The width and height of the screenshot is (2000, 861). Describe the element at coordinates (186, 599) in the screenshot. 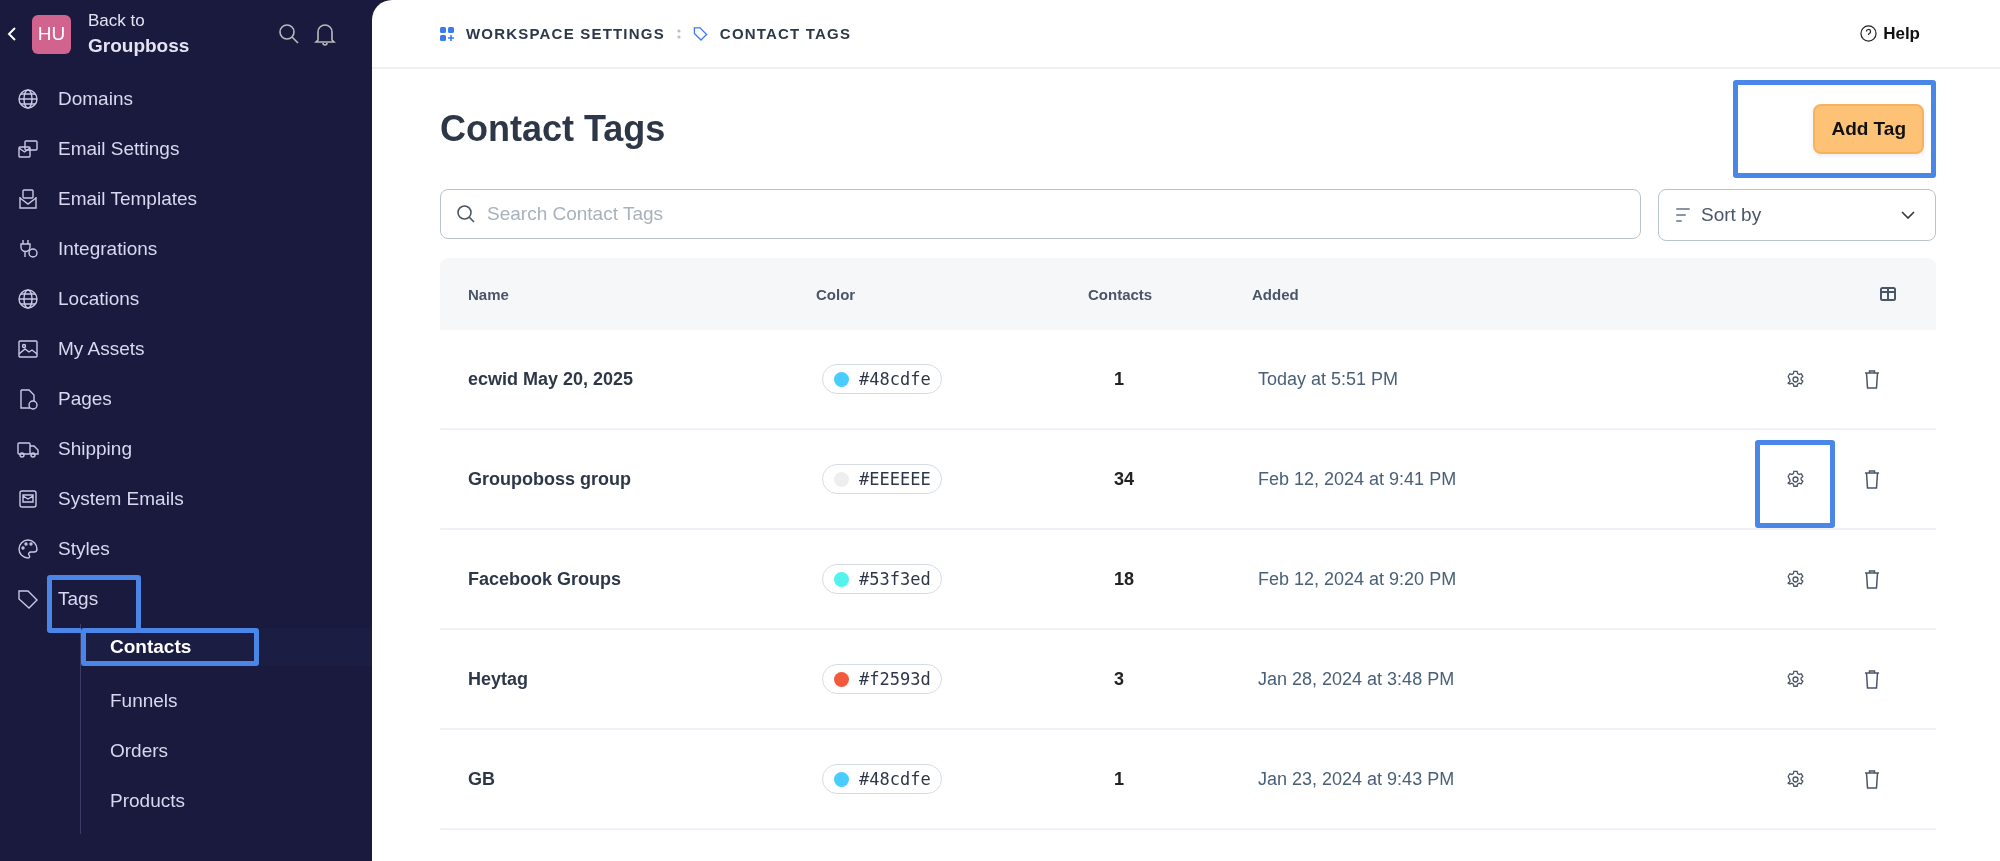

I see `nav-item: Tags` at that location.